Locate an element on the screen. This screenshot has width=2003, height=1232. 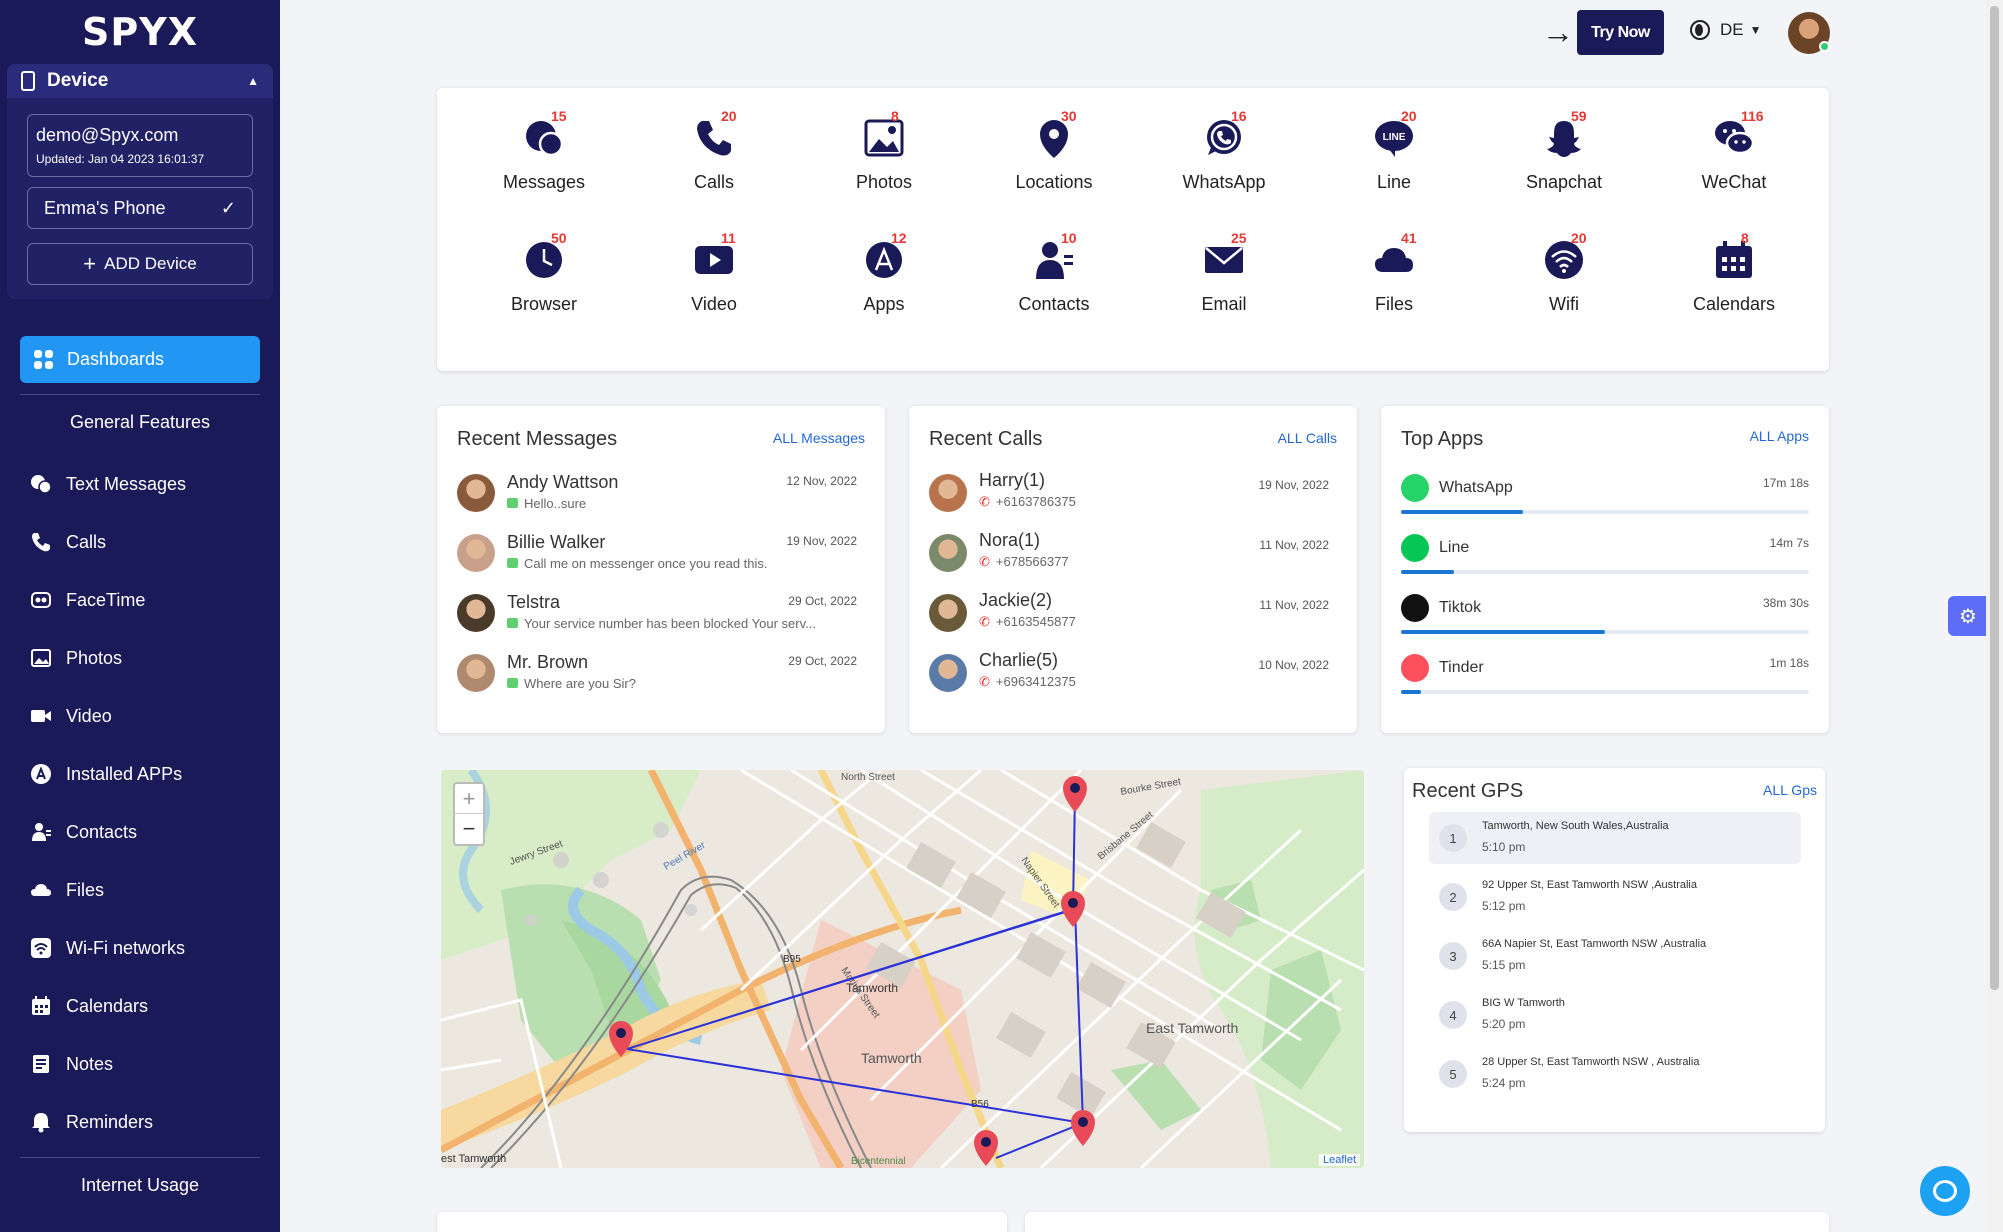
call-row: Harry(1) ✆ +6163786375 19 Nov, 2022 is located at coordinates (1129, 495).